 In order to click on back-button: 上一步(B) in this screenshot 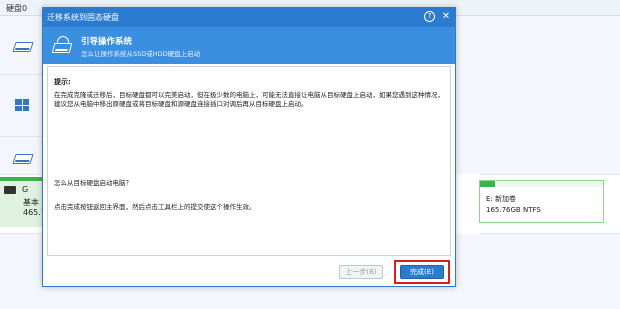, I will do `click(361, 272)`.